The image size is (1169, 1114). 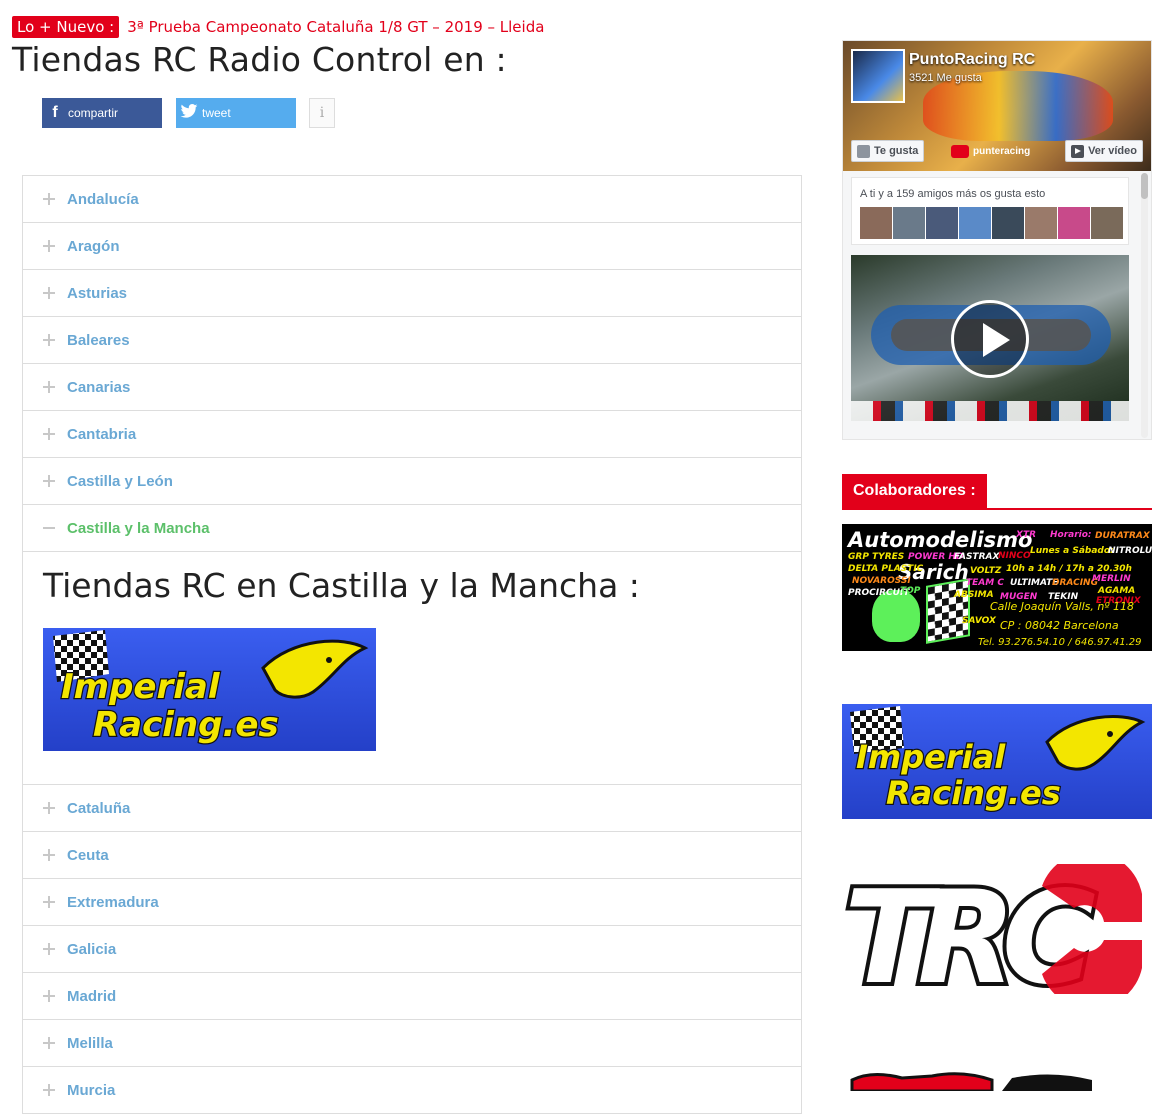 I want to click on region-label: Andalucía, so click(x=103, y=199).